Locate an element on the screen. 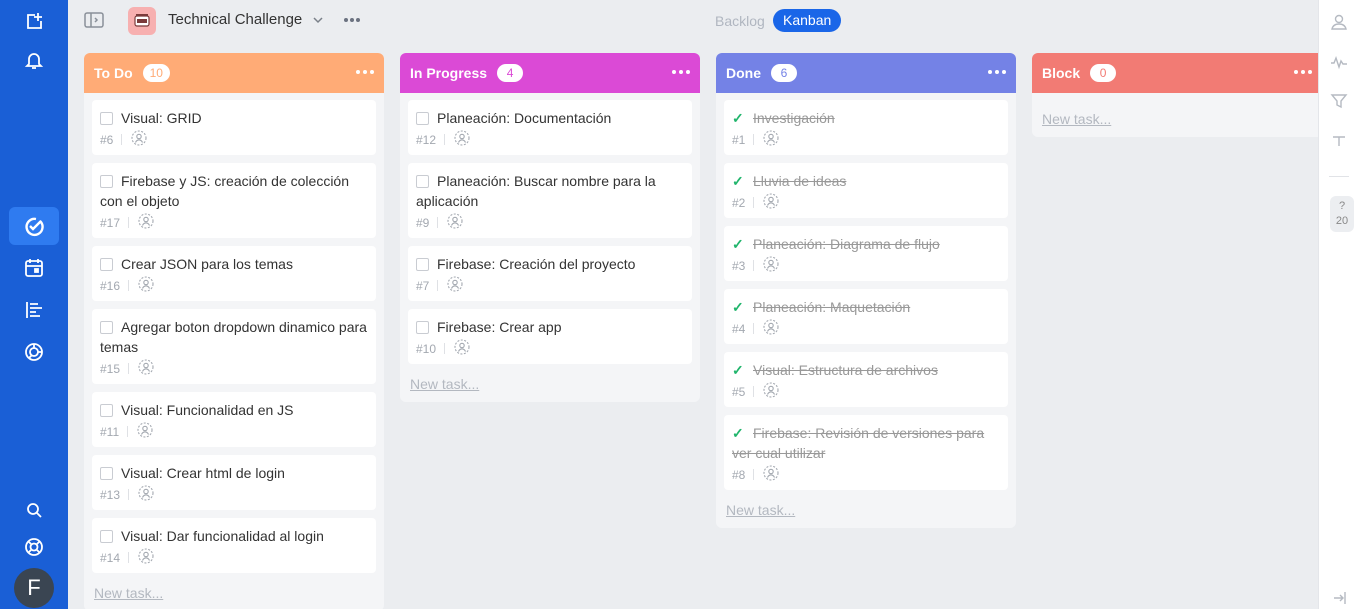 Image resolution: width=1358 pixels, height=609 pixels. search-icon is located at coordinates (34, 510).